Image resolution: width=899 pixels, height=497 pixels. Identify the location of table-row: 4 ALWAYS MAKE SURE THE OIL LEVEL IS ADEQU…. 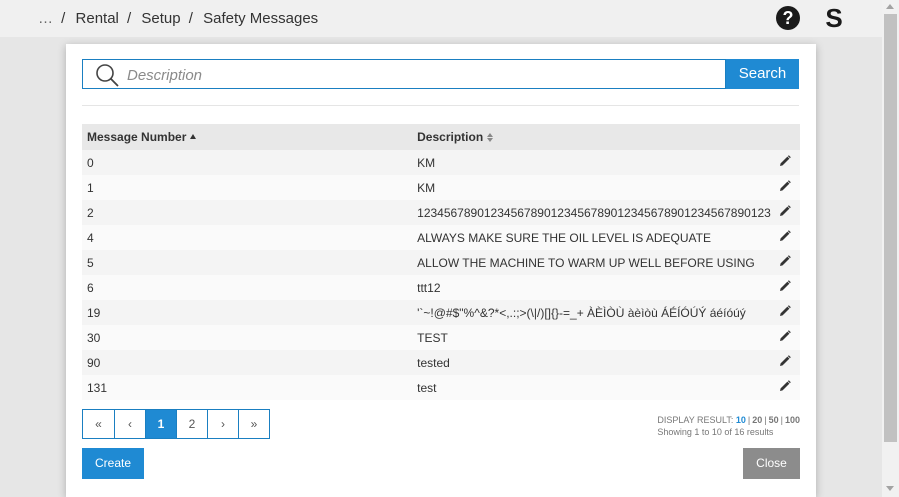
(441, 237).